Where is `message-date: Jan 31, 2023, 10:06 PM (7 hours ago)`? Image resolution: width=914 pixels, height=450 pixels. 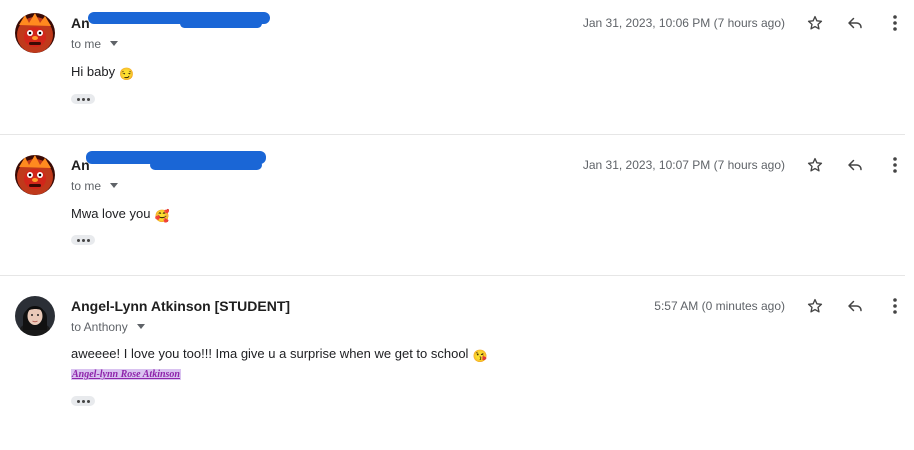 message-date: Jan 31, 2023, 10:06 PM (7 hours ago) is located at coordinates (684, 23).